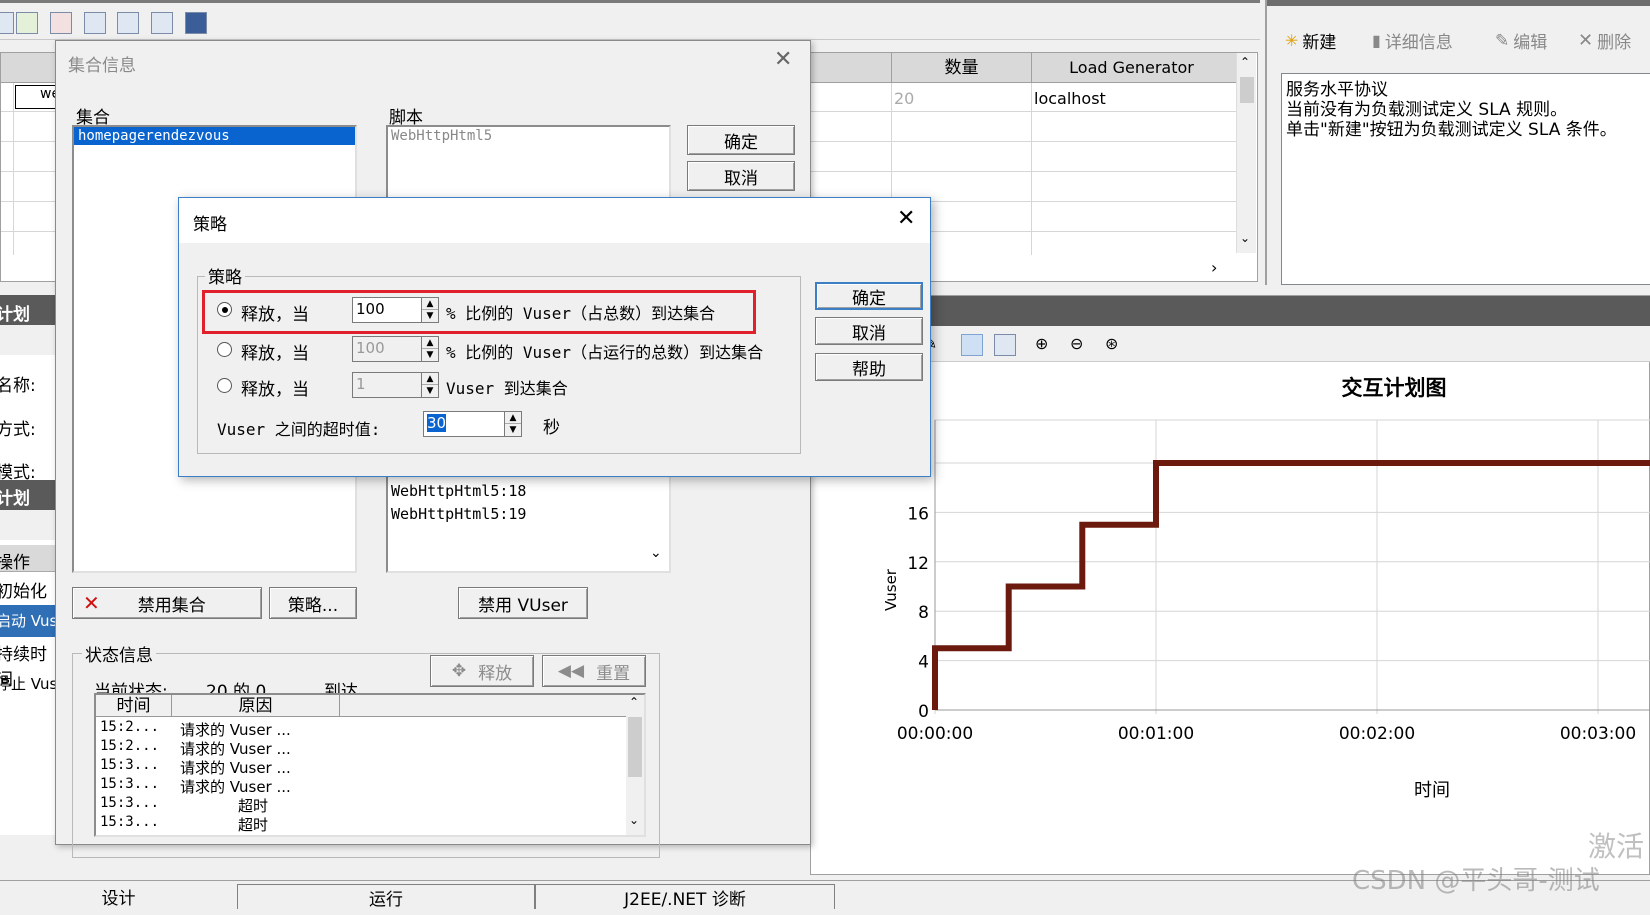 Image resolution: width=1650 pixels, height=915 pixels. I want to click on release-button: ✥ 释放, so click(482, 671).